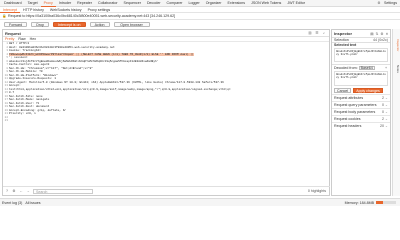  I want to click on top-tab-jwt-editor: JWT Editor, so click(296, 3).